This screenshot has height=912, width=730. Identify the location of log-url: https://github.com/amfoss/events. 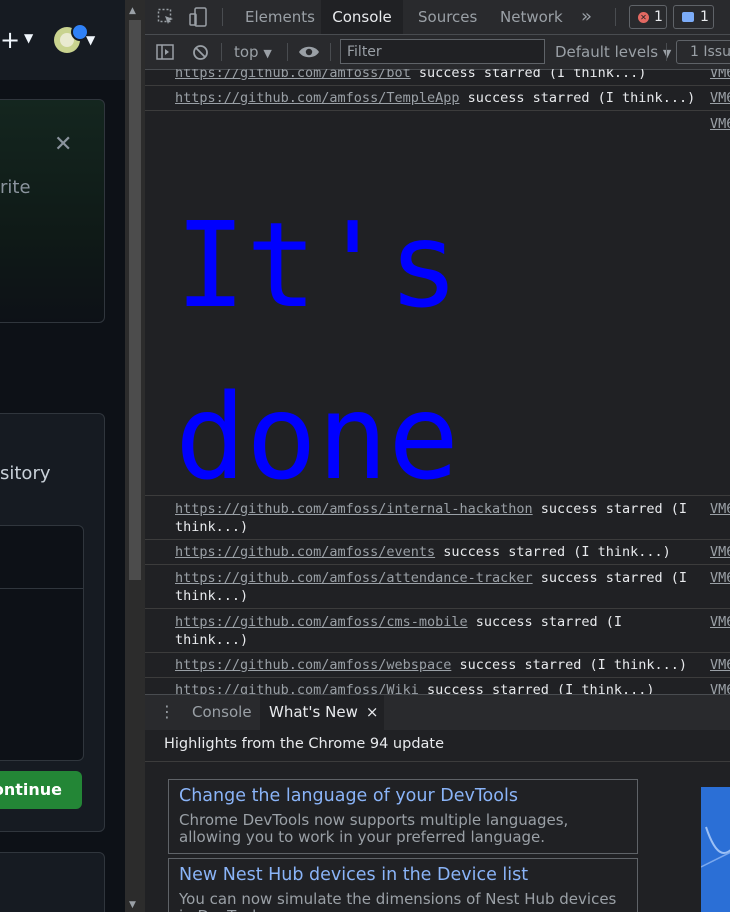
(305, 552).